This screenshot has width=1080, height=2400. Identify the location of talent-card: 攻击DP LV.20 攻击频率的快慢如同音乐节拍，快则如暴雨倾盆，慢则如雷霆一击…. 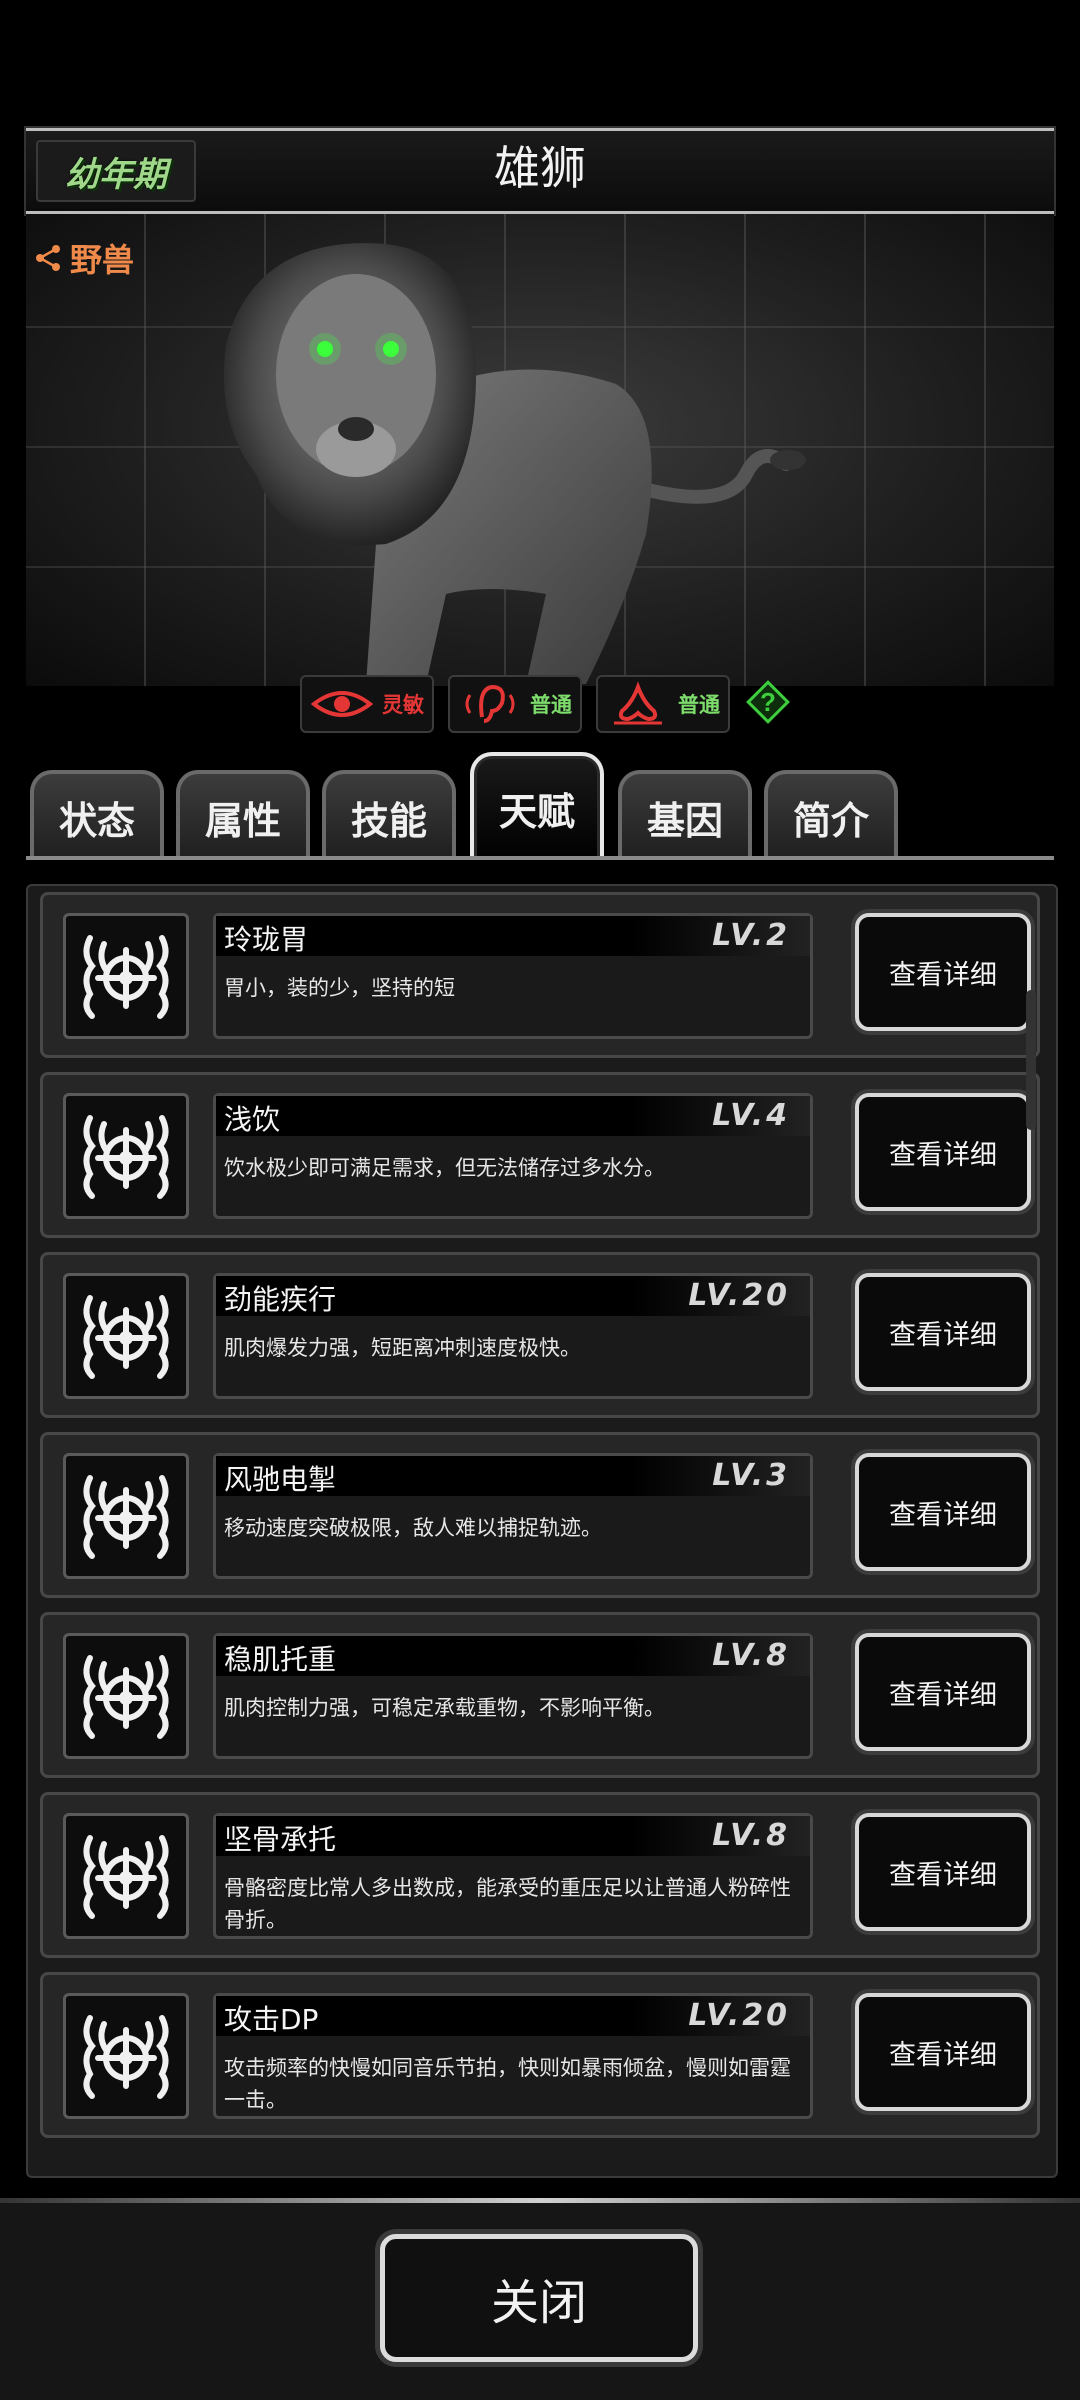
(540, 2055).